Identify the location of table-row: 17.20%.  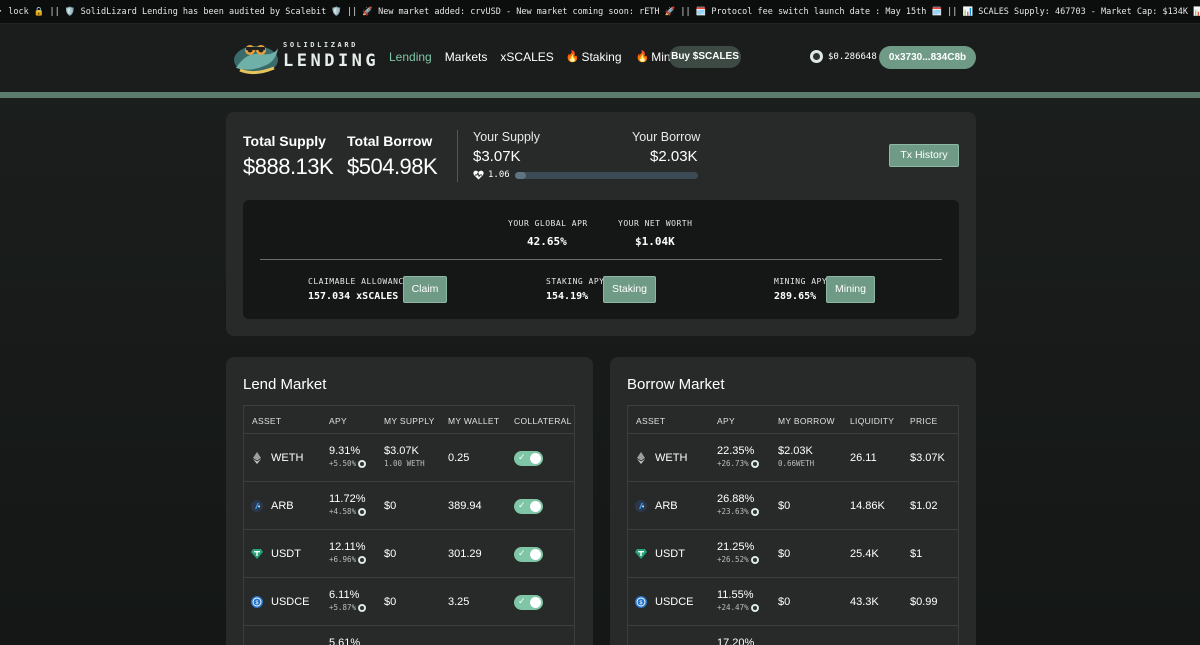
(793, 635).